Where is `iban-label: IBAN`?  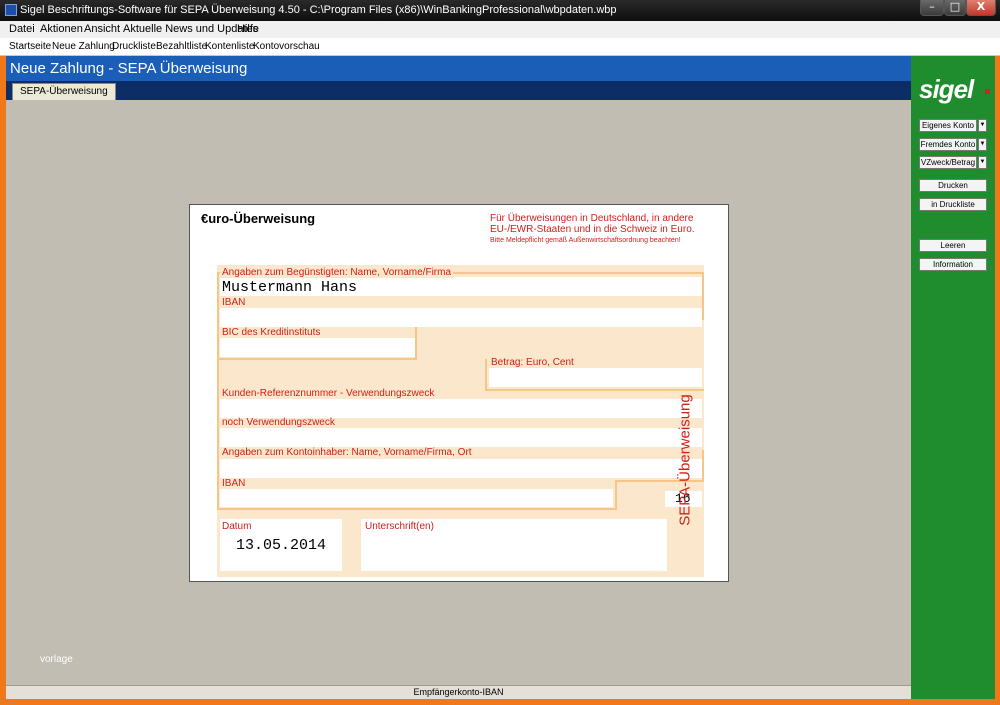 iban-label: IBAN is located at coordinates (234, 302).